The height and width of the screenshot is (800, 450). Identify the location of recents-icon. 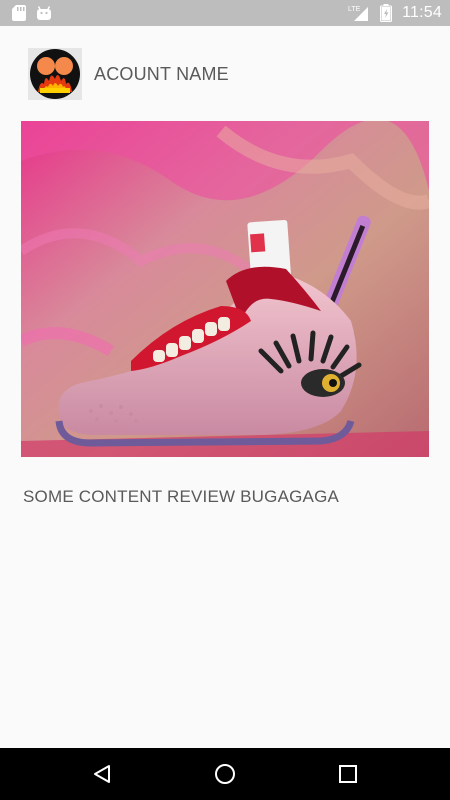
(348, 774).